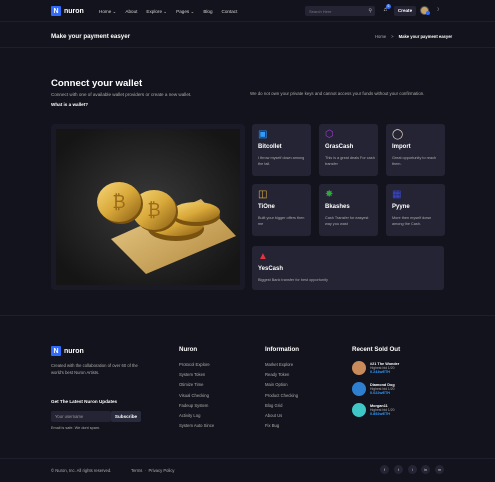 The width and height of the screenshot is (495, 482). Describe the element at coordinates (107, 12) in the screenshot. I see `nav-home: Home ⌄` at that location.